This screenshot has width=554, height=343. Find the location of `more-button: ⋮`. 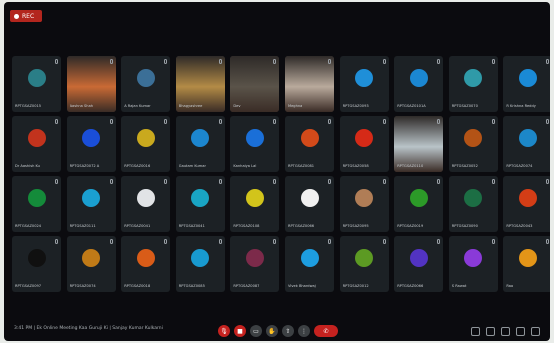

more-button: ⋮ is located at coordinates (304, 331).